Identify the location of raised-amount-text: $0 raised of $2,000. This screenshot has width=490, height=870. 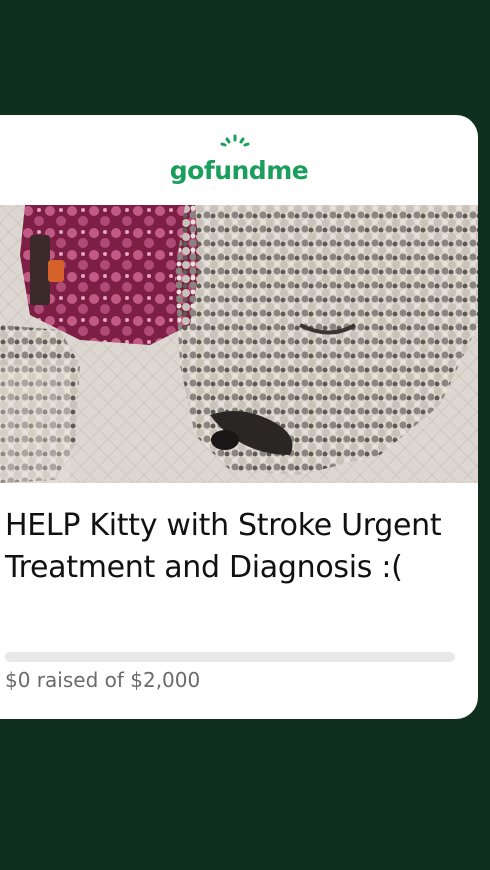
(103, 680).